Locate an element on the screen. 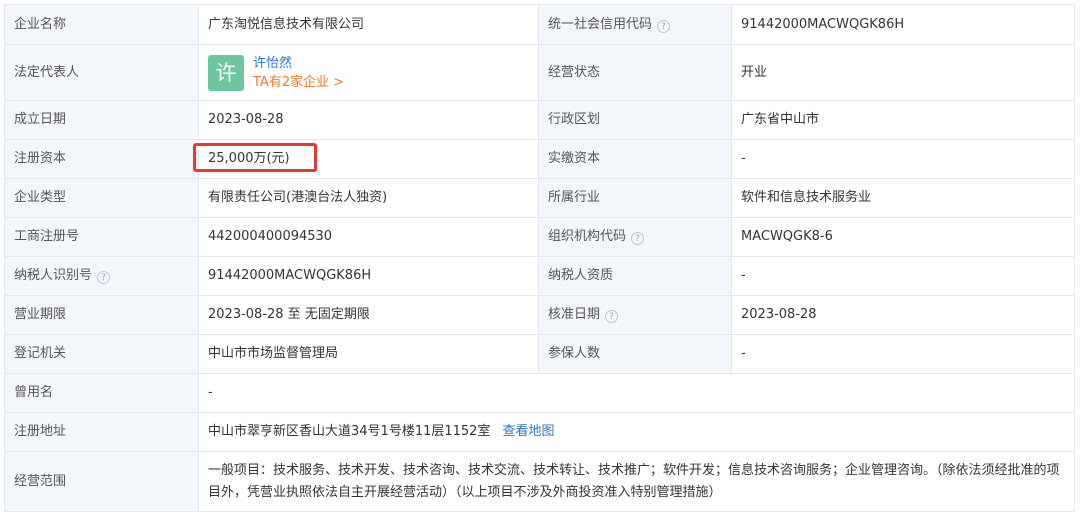 The width and height of the screenshot is (1080, 516). label-registered-address: 注册地址 is located at coordinates (101, 432).